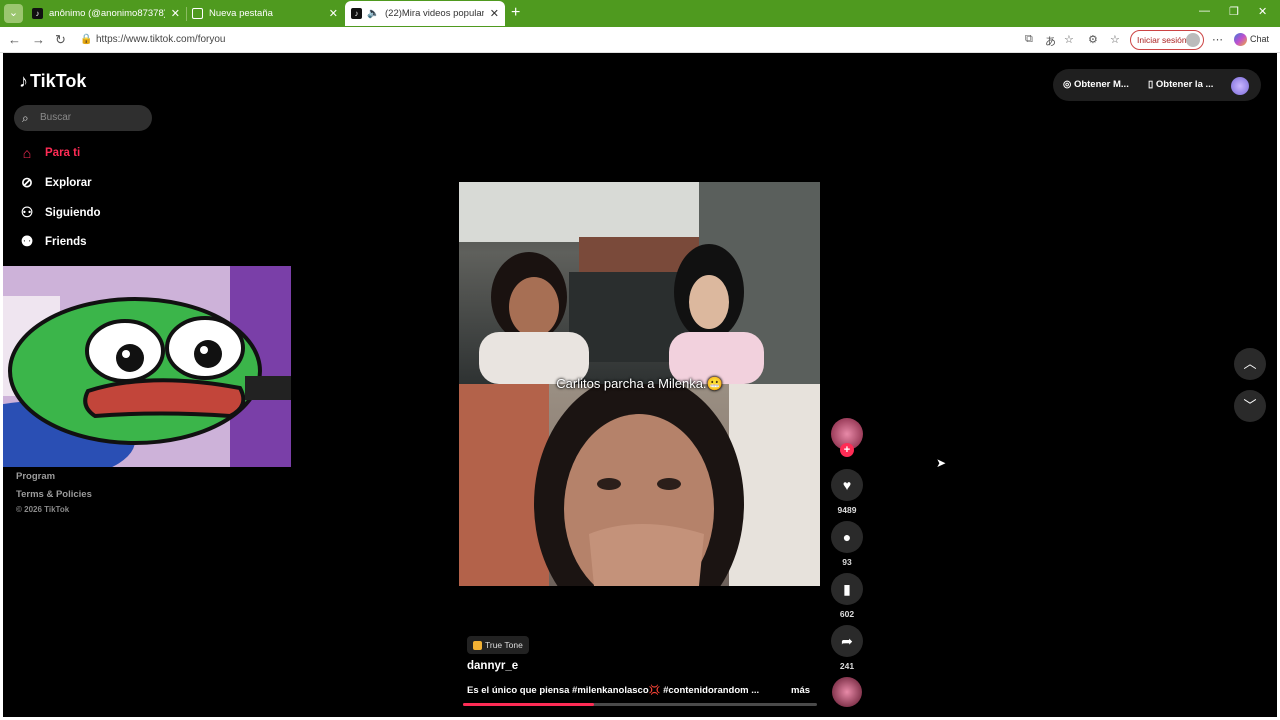 This screenshot has width=1280, height=720. Describe the element at coordinates (63, 153) in the screenshot. I see `nav-label: Para ti` at that location.